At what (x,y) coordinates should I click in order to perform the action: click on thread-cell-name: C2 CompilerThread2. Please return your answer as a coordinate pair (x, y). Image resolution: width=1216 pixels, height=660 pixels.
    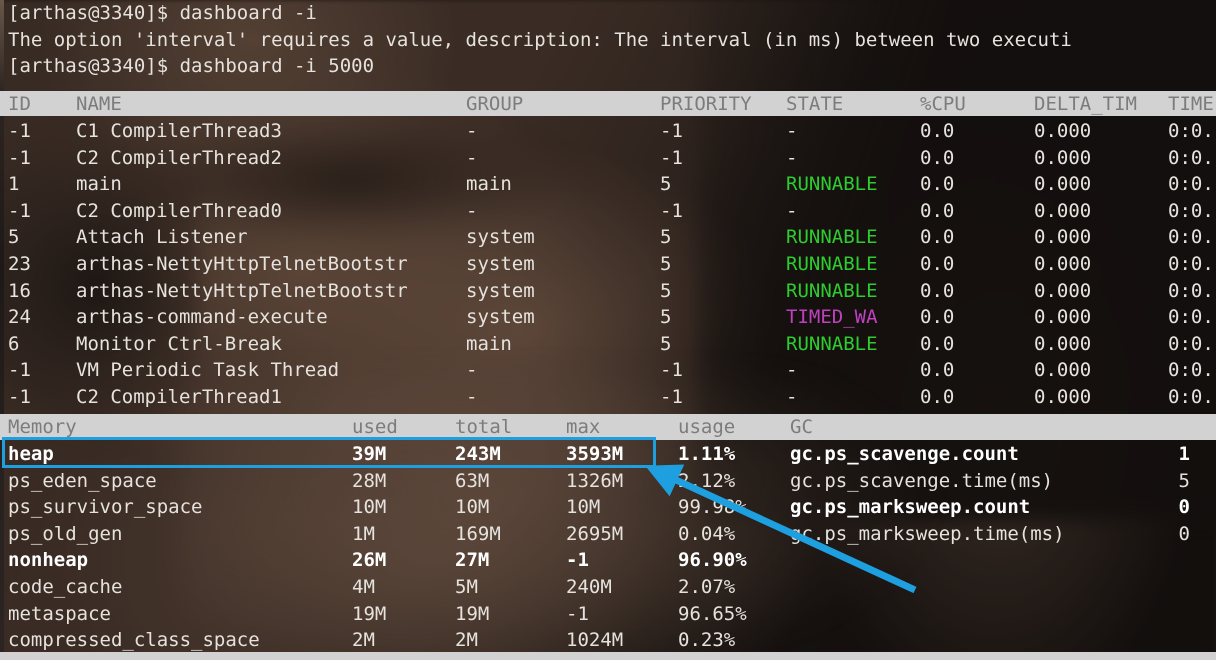
    Looking at the image, I should click on (179, 157).